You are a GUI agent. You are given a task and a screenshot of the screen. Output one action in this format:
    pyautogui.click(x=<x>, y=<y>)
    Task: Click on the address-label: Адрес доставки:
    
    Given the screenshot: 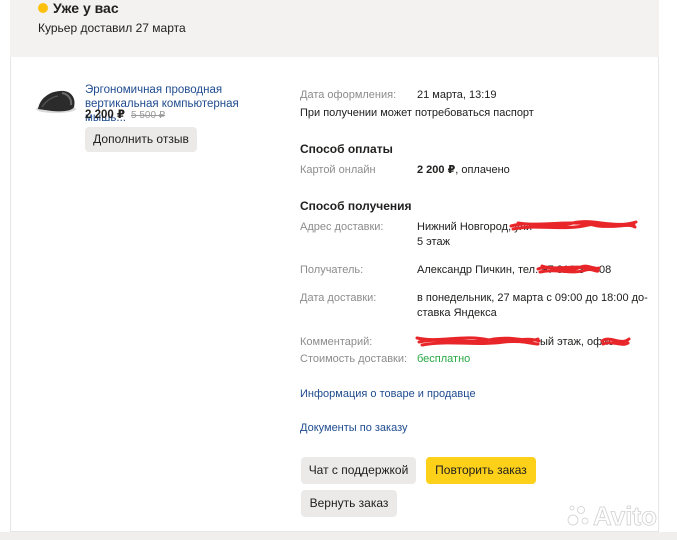 What is the action you would take?
    pyautogui.click(x=342, y=227)
    